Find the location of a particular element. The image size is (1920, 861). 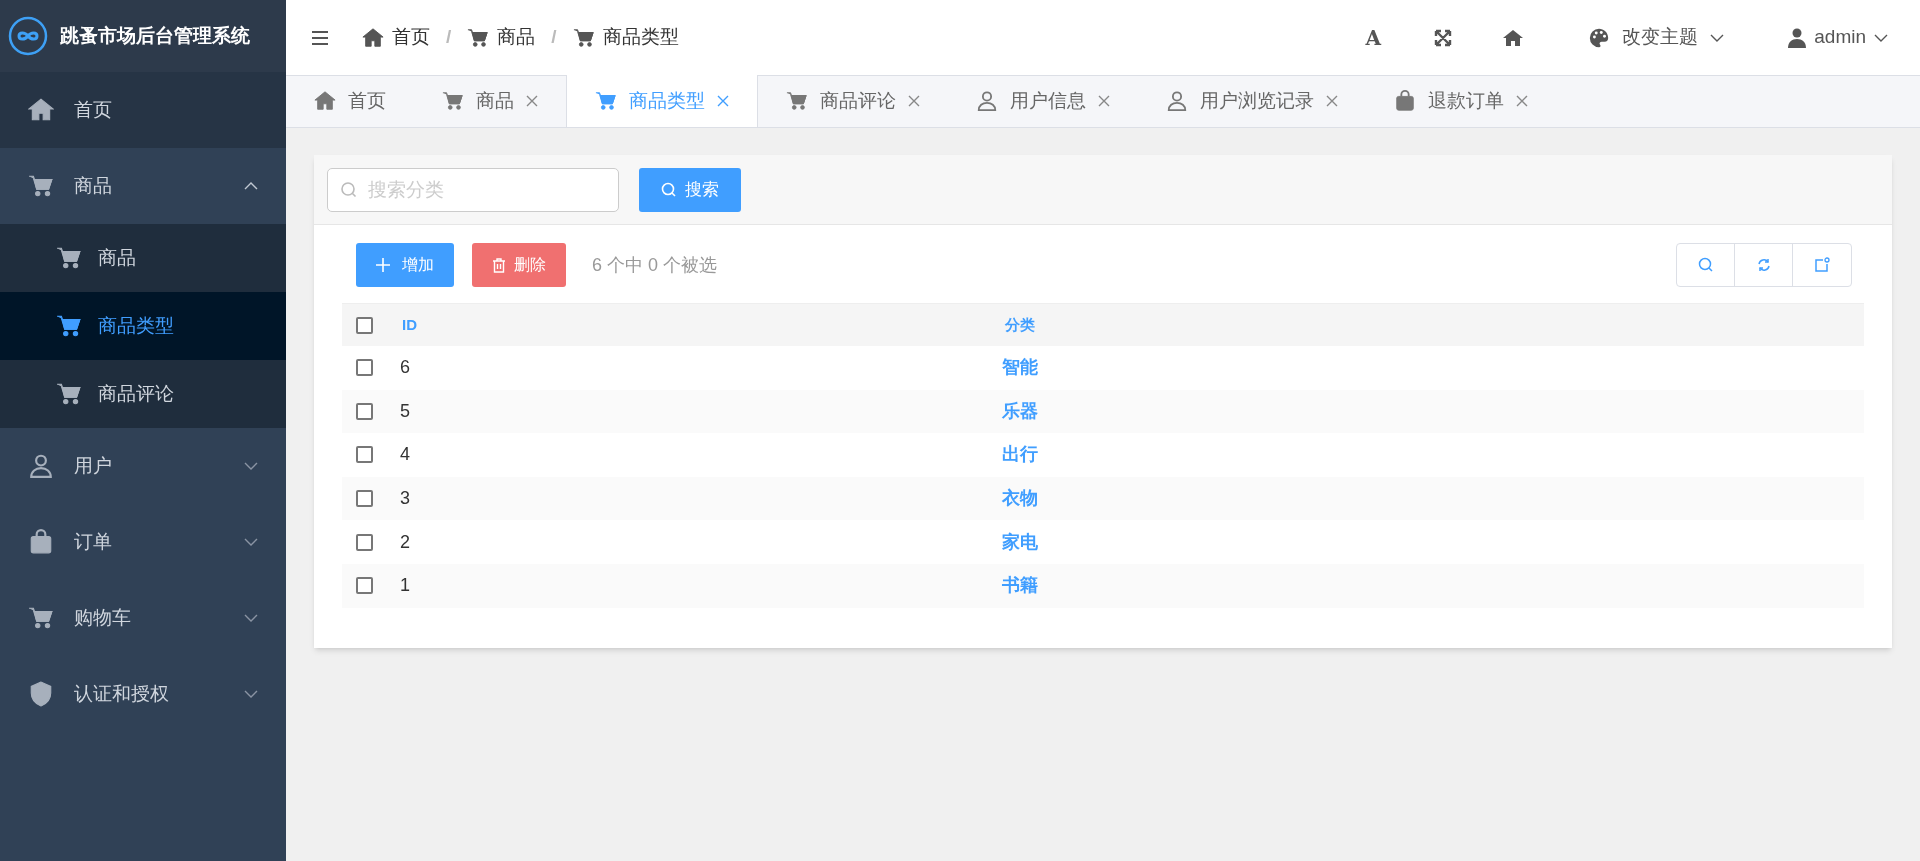

tab: 用户信息 is located at coordinates (1043, 101).